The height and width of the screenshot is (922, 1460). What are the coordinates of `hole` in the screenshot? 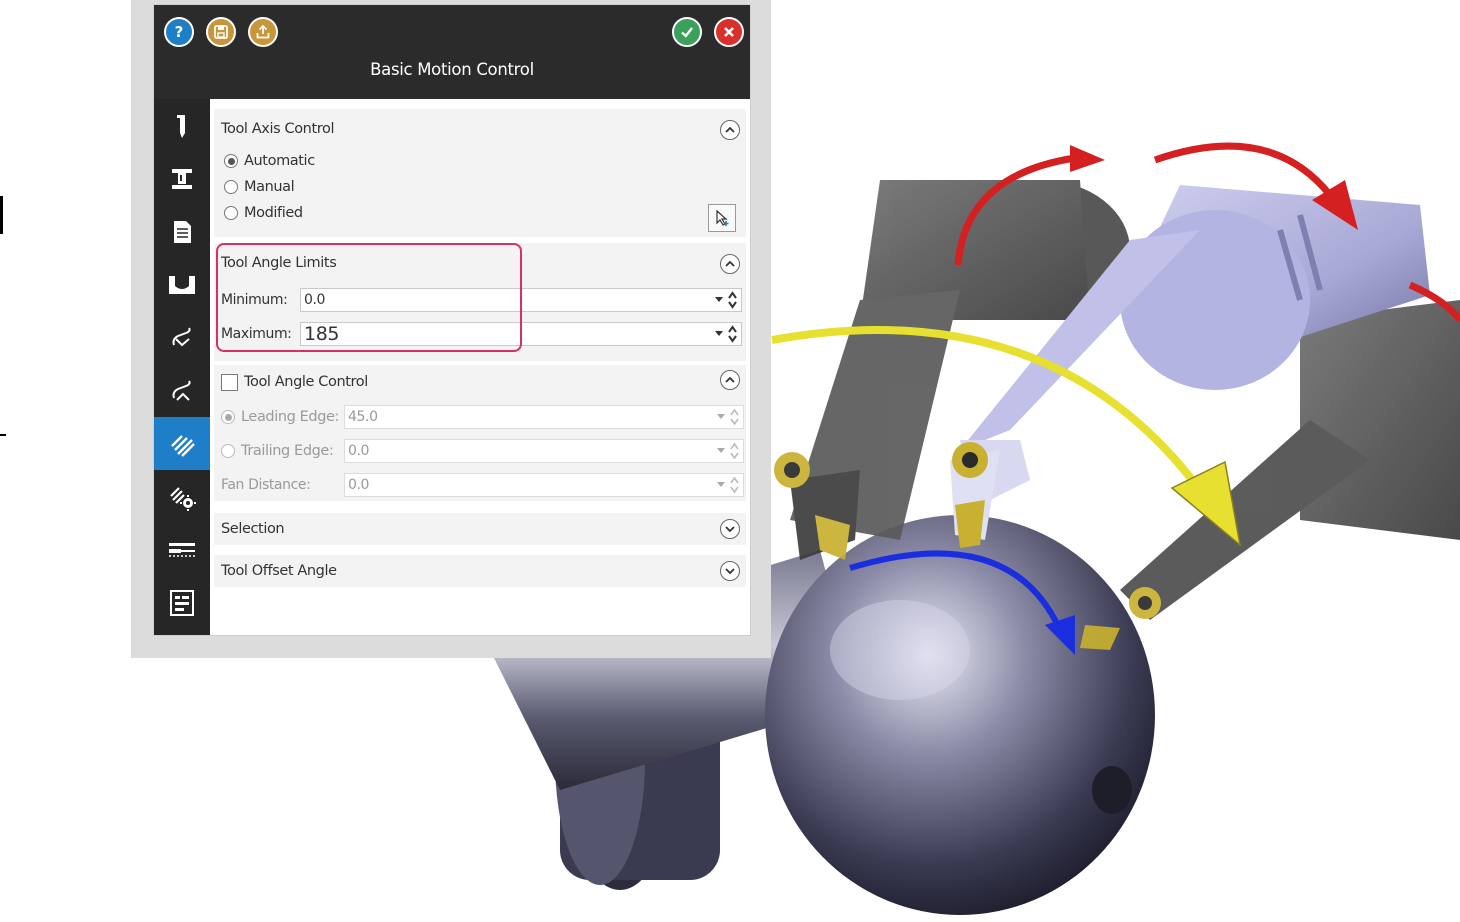 It's located at (1112, 790).